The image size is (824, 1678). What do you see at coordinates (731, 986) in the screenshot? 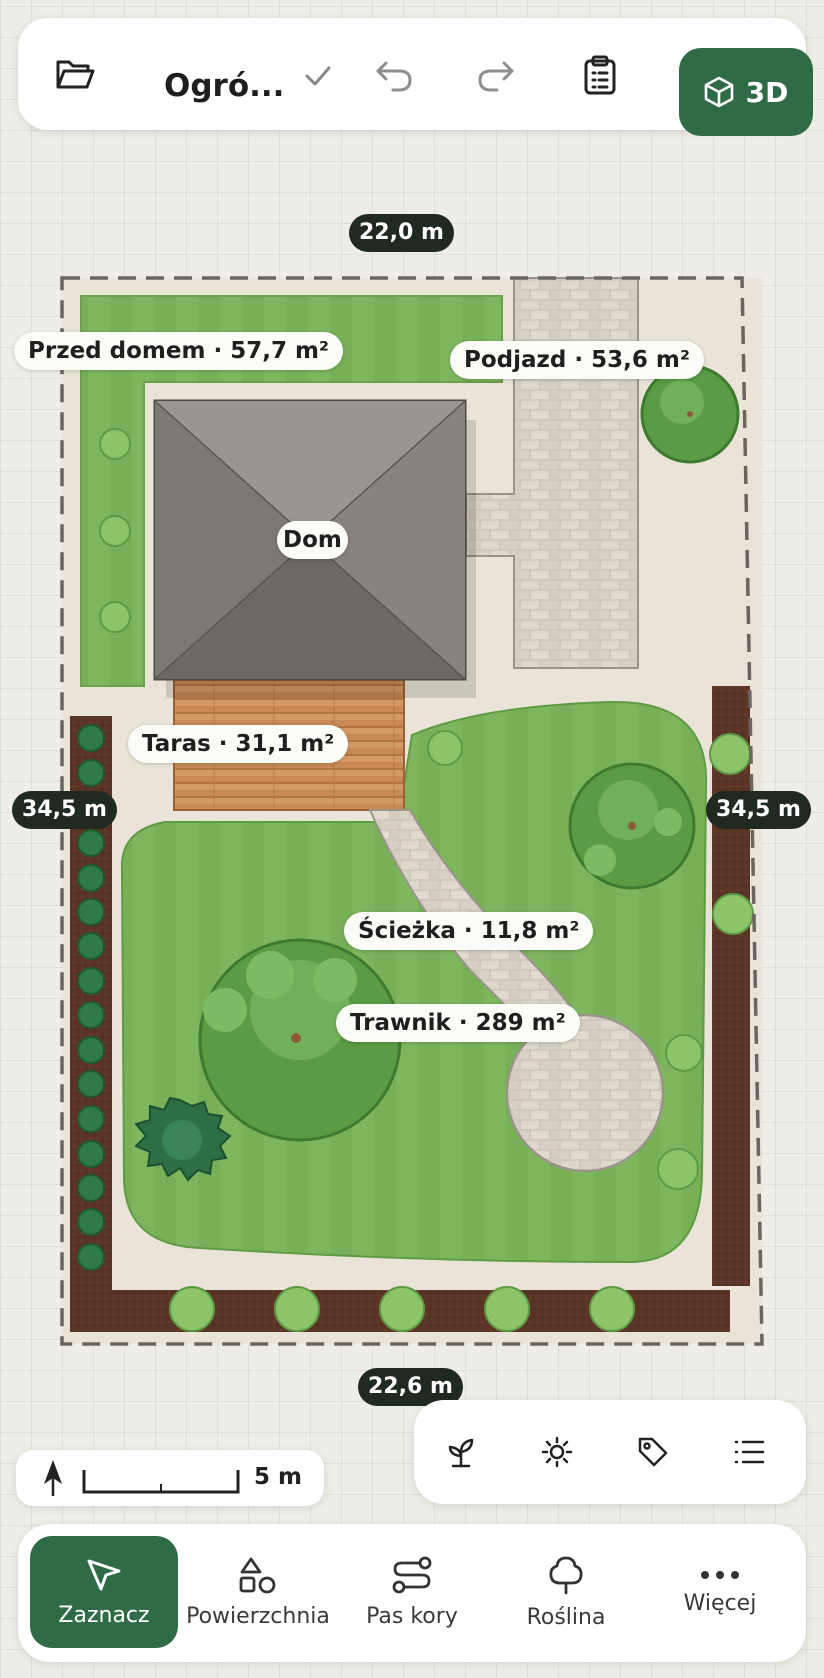
I see `mulch-bed-right` at bounding box center [731, 986].